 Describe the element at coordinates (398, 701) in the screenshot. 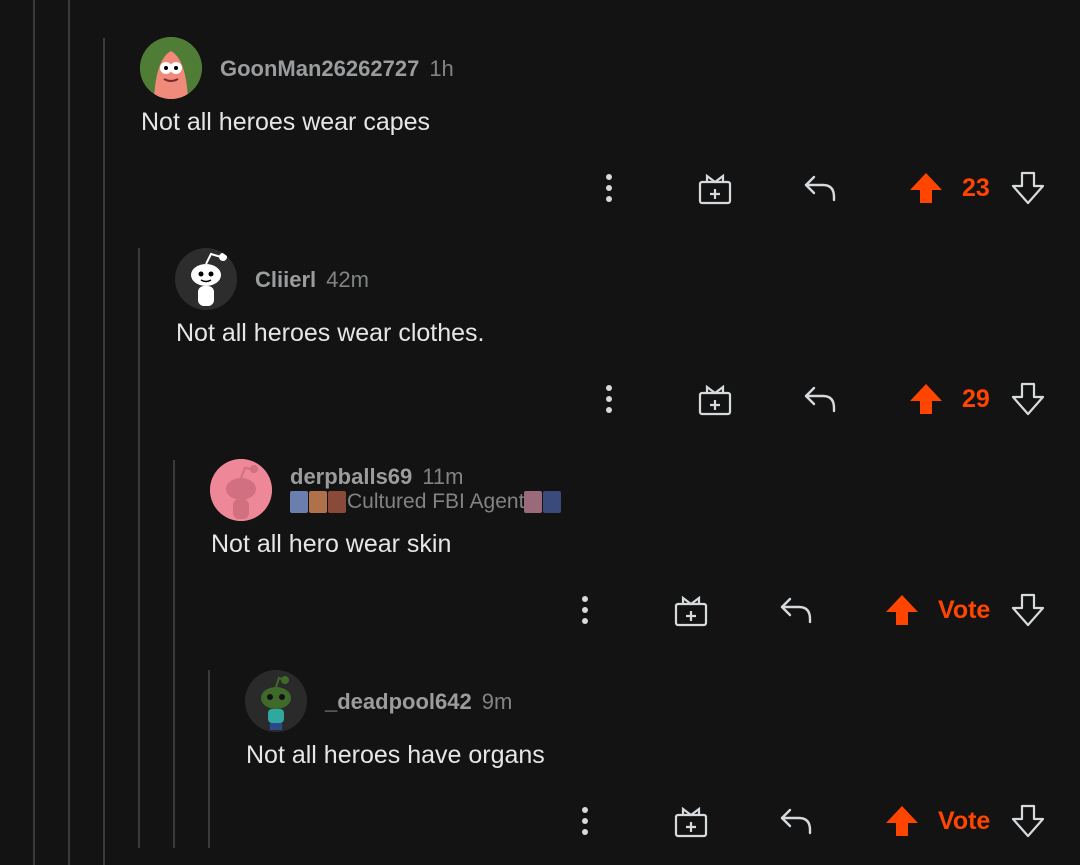

I see `username: _deadpool642` at that location.